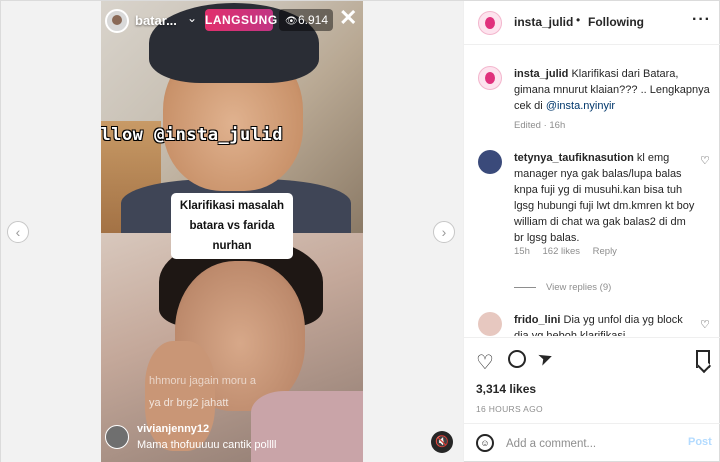  Describe the element at coordinates (574, 158) in the screenshot. I see `comment-username: tetynya_taufiknasution` at that location.